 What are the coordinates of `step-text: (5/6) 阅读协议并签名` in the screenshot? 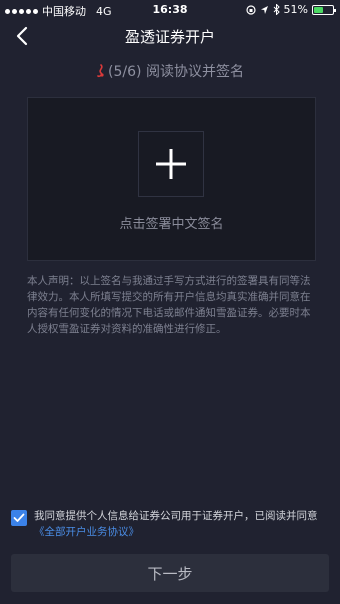 It's located at (176, 72).